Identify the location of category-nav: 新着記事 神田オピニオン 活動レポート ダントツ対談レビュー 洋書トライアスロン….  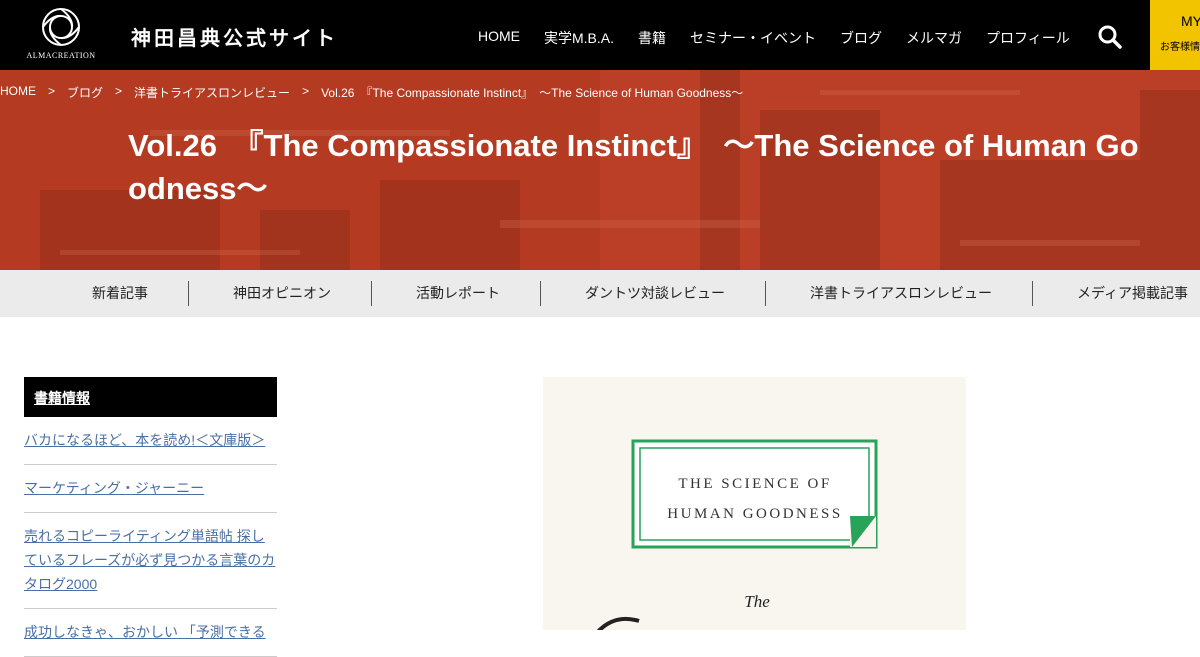
(600, 293).